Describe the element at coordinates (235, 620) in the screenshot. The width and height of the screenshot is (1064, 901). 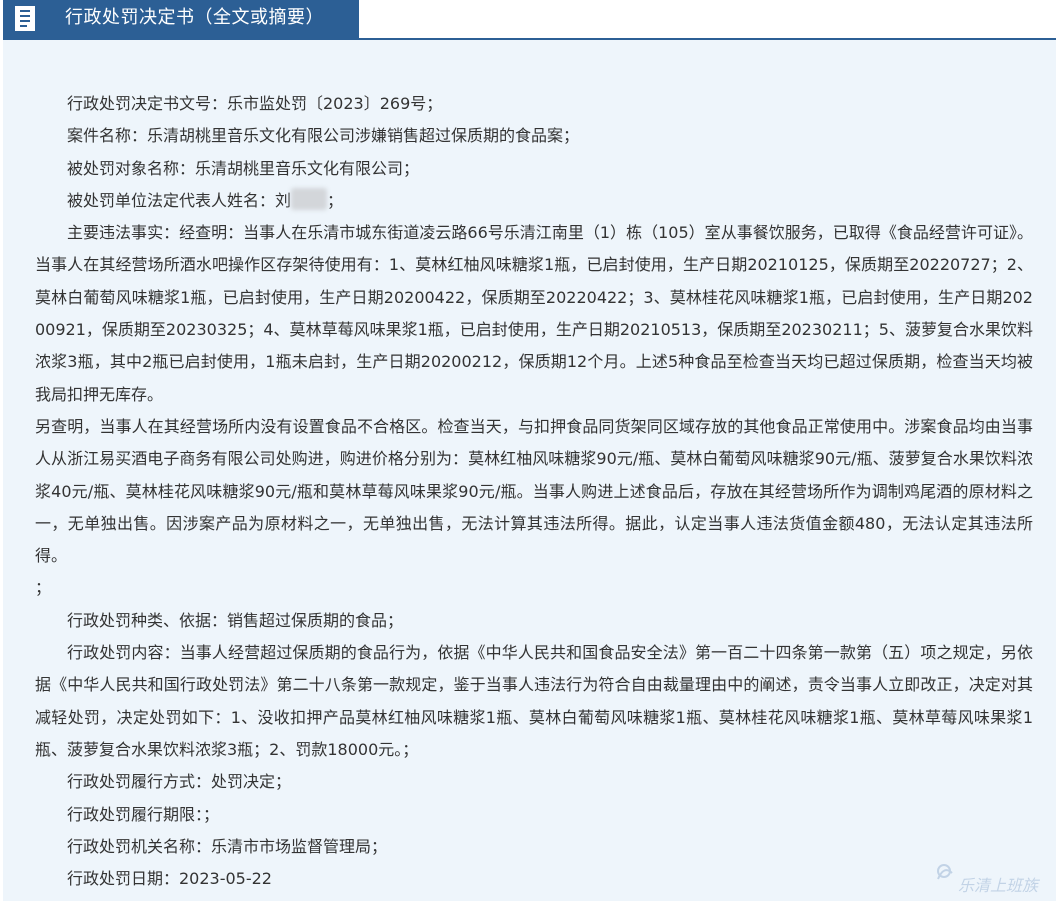
I see `penalty-type: 行政处罚种类、依据：销售超过保质期的食品；` at that location.